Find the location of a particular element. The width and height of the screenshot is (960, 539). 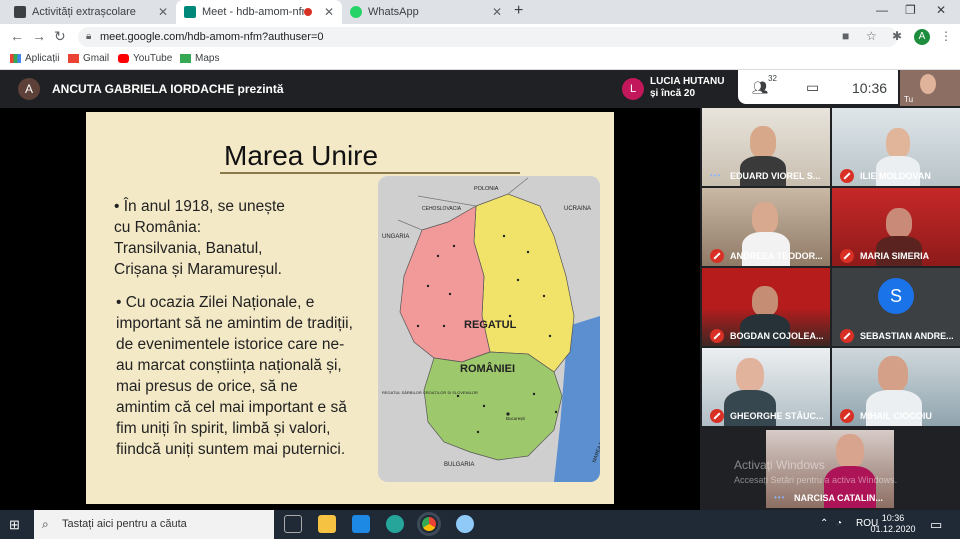

restore-icon: ❐ is located at coordinates (910, 10).